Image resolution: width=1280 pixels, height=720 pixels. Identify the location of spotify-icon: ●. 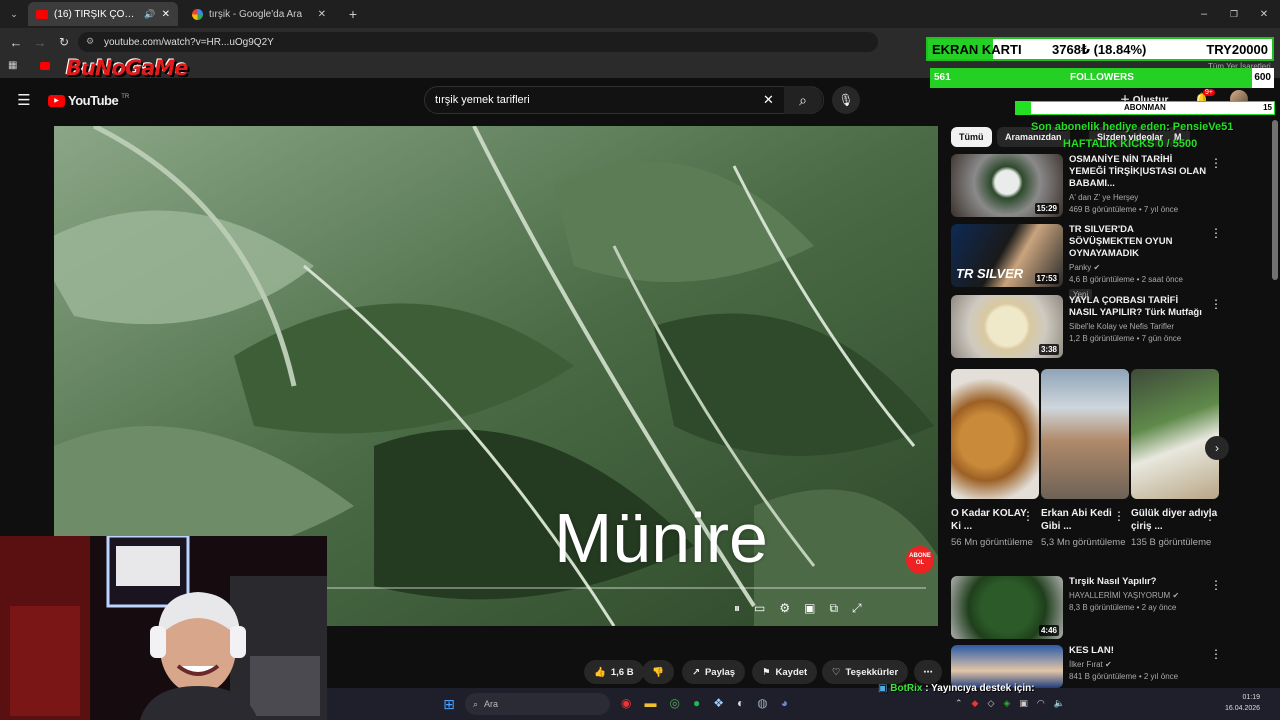
(696, 703).